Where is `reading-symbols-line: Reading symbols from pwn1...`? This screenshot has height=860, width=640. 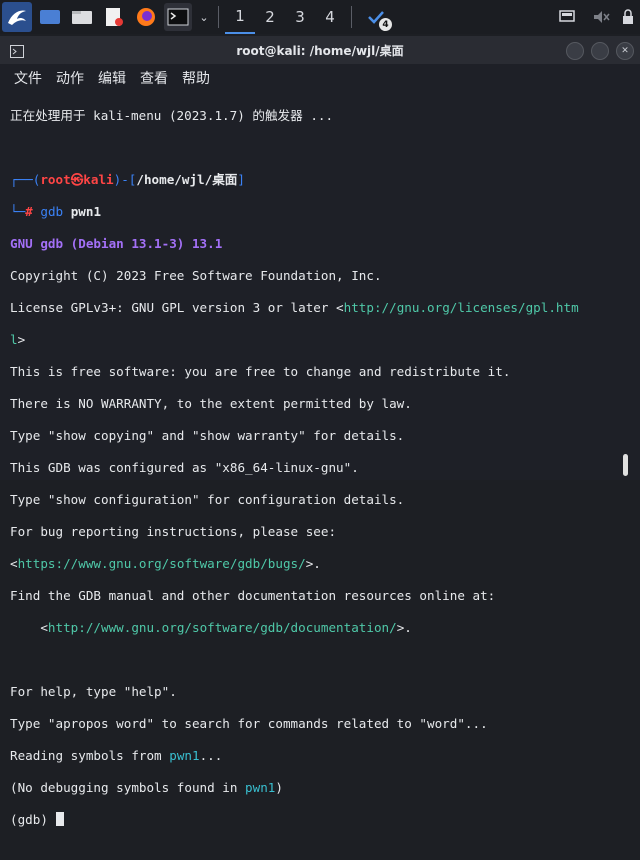 reading-symbols-line: Reading symbols from pwn1... is located at coordinates (116, 755).